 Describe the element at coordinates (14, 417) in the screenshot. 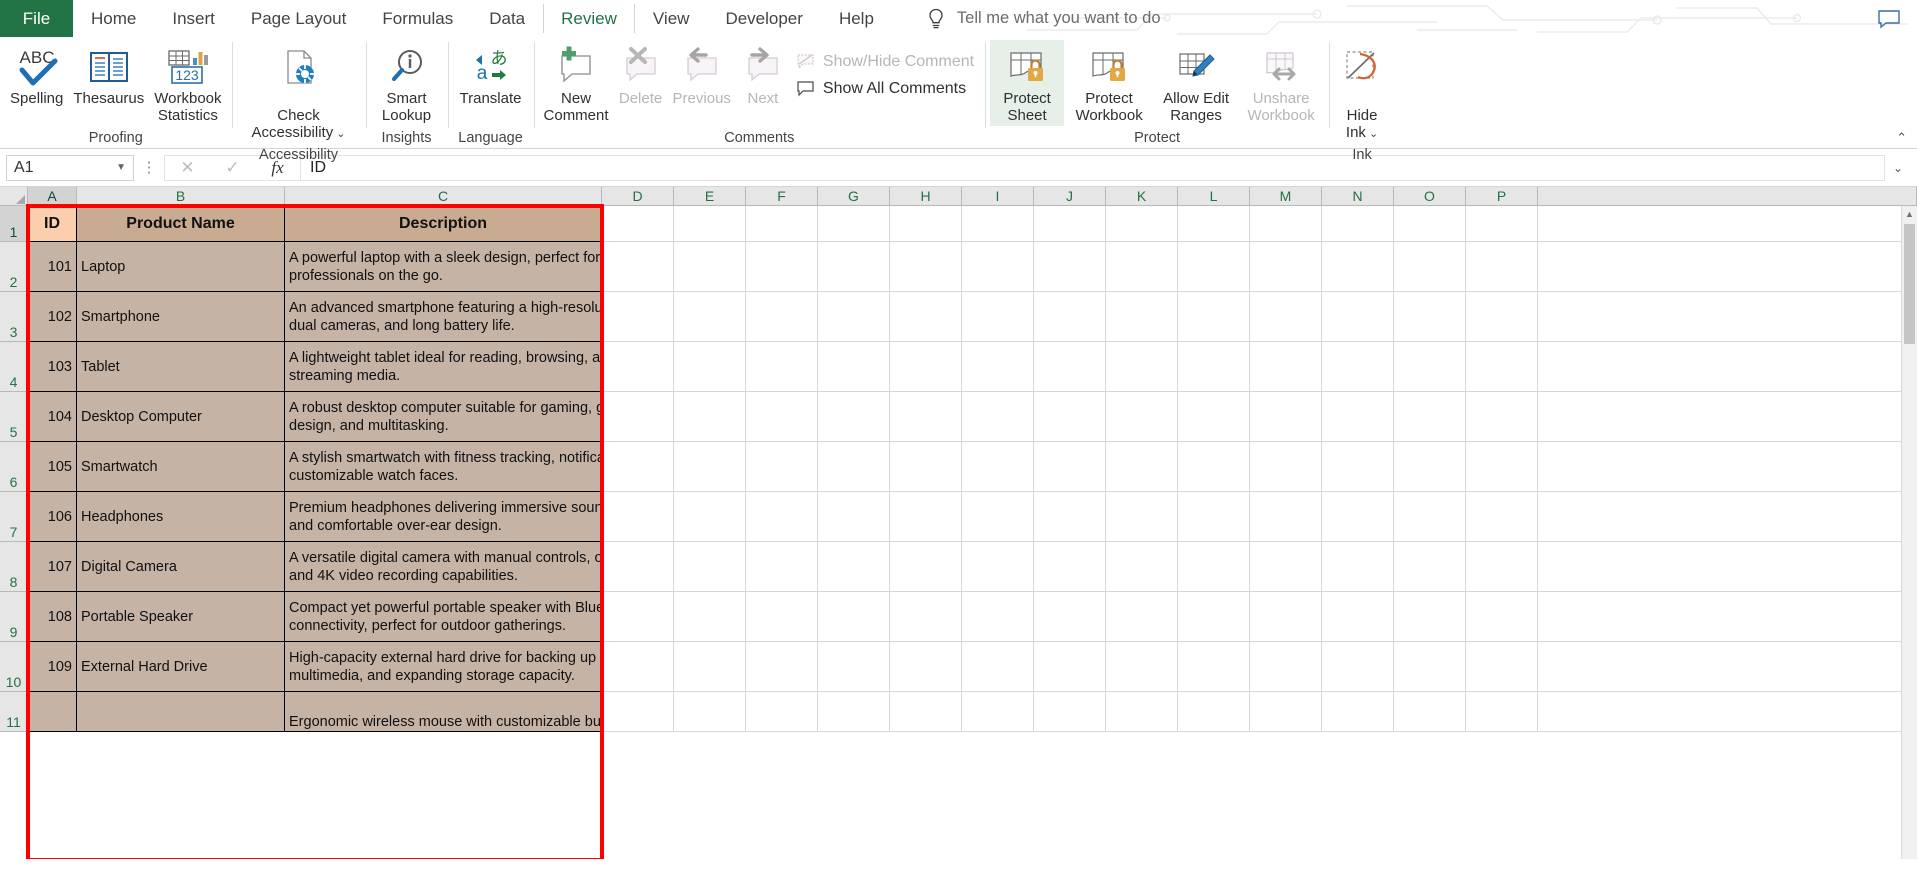

I see `row-header-5: 5` at that location.